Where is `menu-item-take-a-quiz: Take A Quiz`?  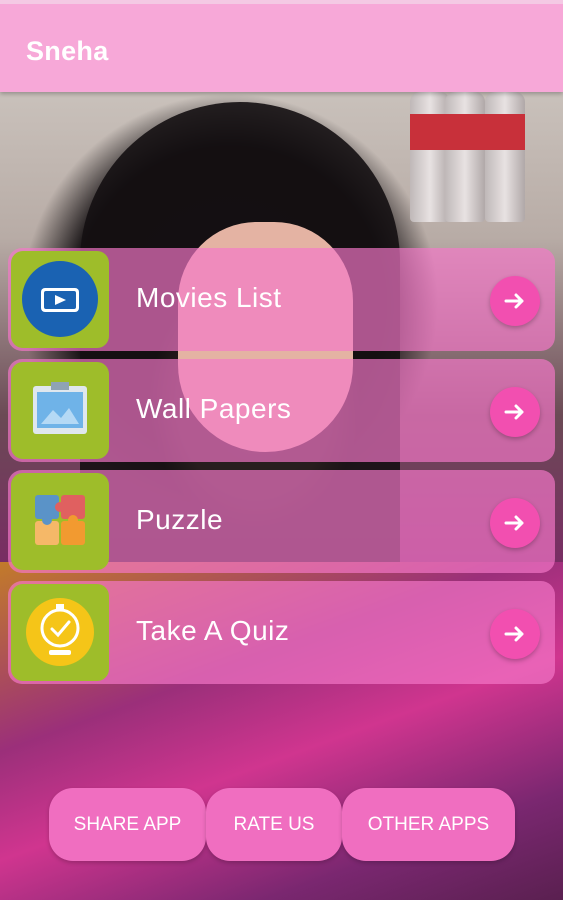 menu-item-take-a-quiz: Take A Quiz is located at coordinates (281, 632).